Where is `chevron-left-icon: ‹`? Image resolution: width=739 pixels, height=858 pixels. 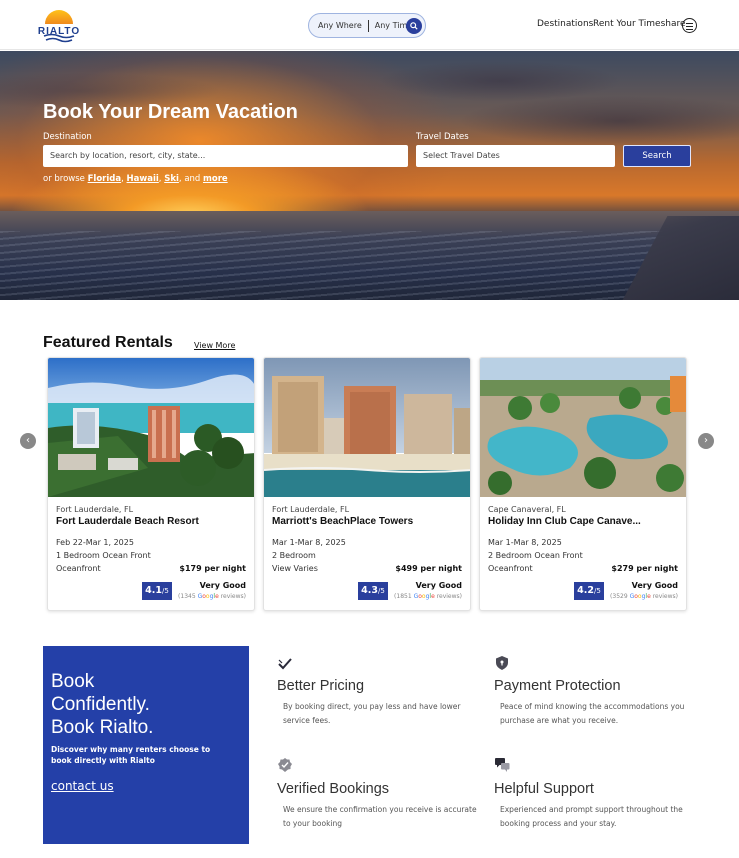 chevron-left-icon: ‹ is located at coordinates (28, 440).